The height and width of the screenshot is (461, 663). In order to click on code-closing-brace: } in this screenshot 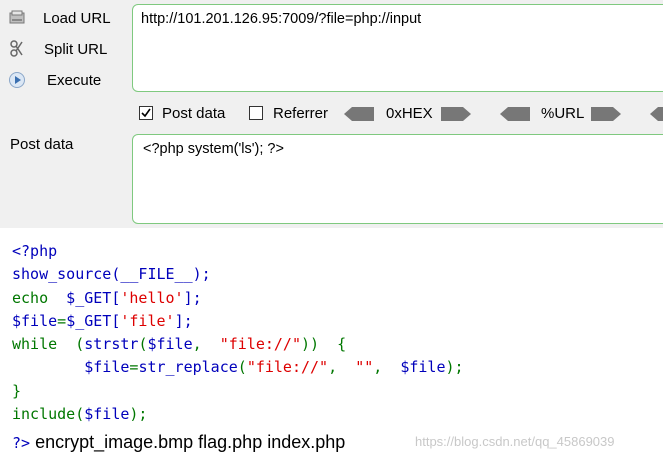, I will do `click(17, 390)`.